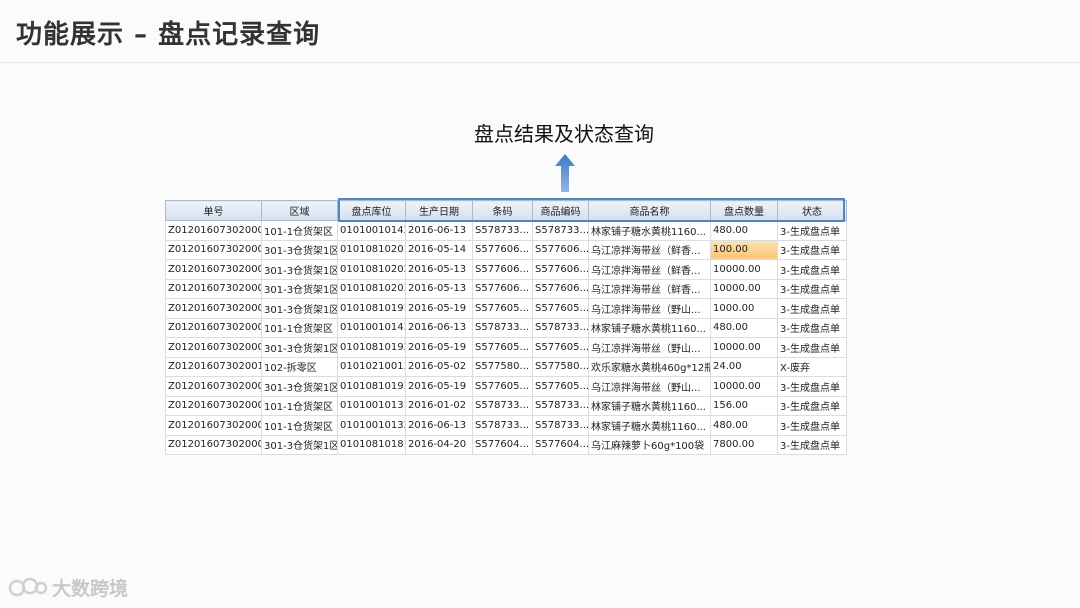 This screenshot has height=608, width=1080. What do you see at coordinates (371, 249) in the screenshot?
I see `table-cell: 01010810201` at bounding box center [371, 249].